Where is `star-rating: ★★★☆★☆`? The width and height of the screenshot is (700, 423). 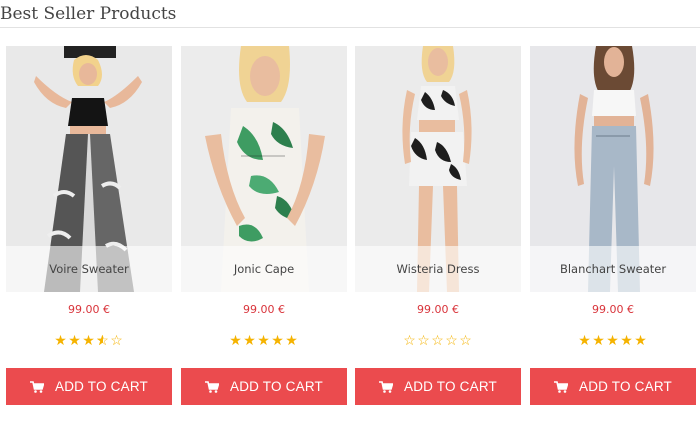 star-rating: ★★★☆★☆ is located at coordinates (89, 340).